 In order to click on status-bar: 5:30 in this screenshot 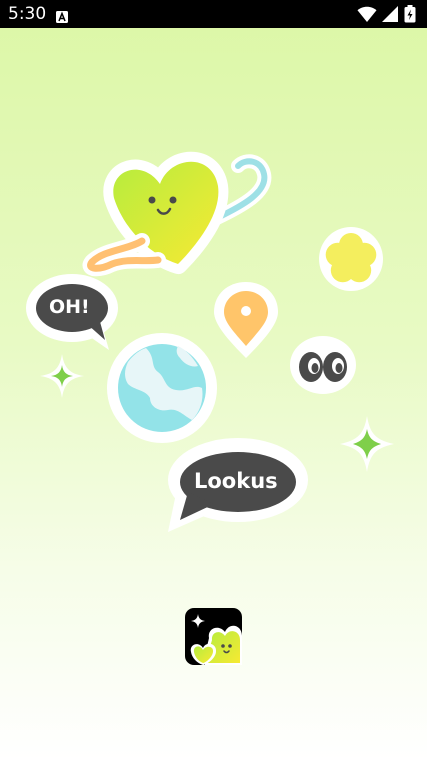, I will do `click(213, 14)`.